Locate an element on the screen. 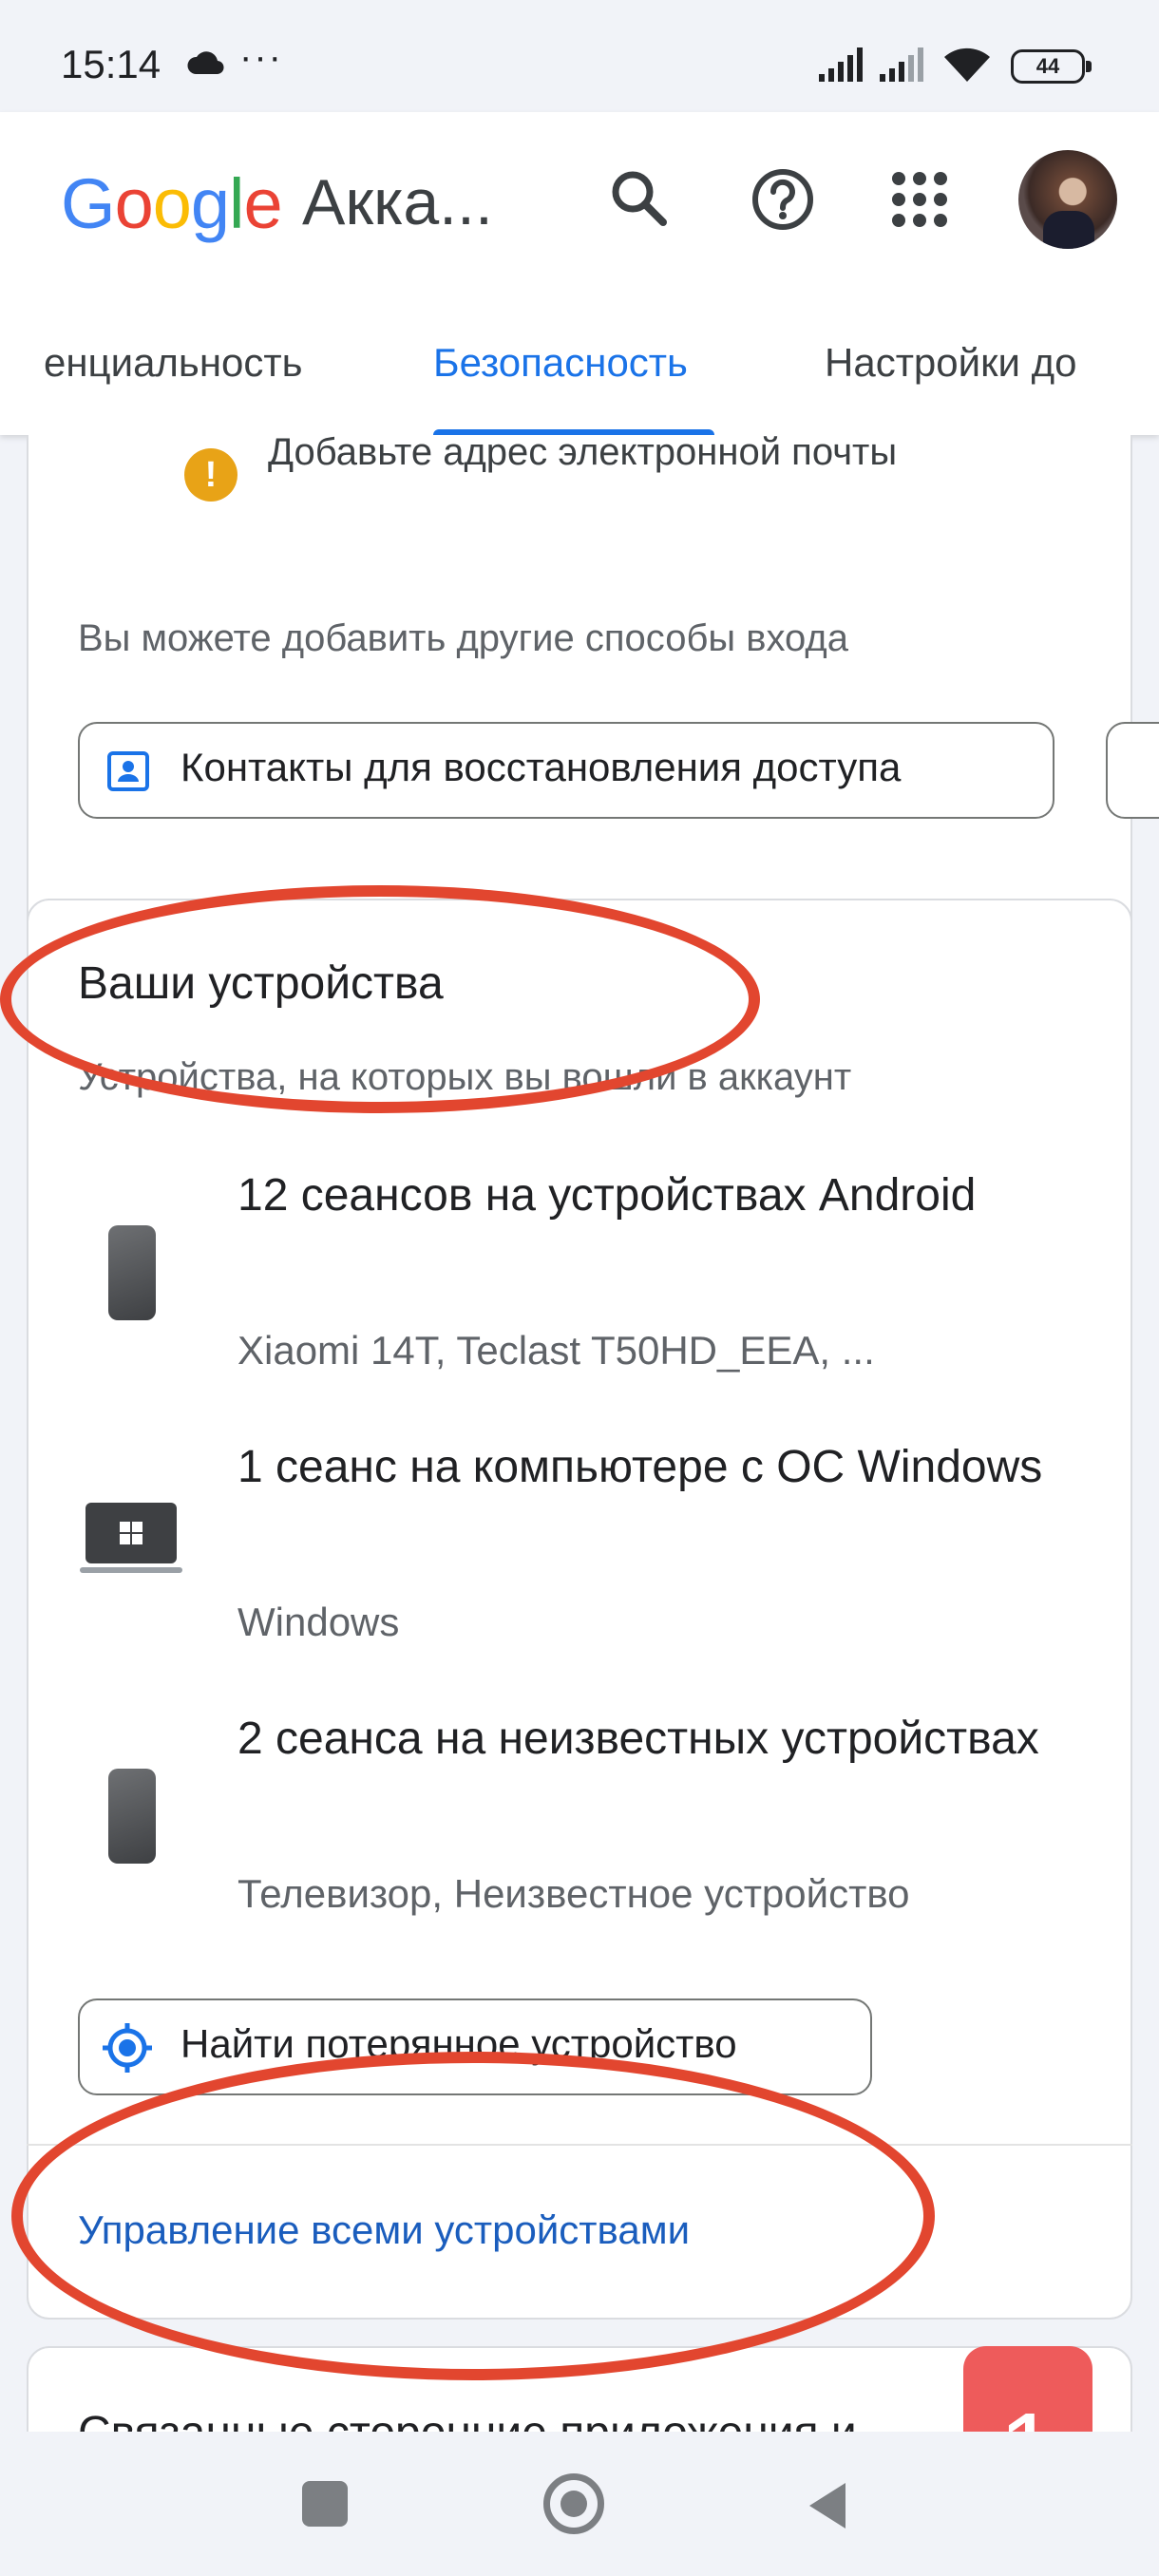 The image size is (1159, 2576). laptop-icon is located at coordinates (131, 1533).